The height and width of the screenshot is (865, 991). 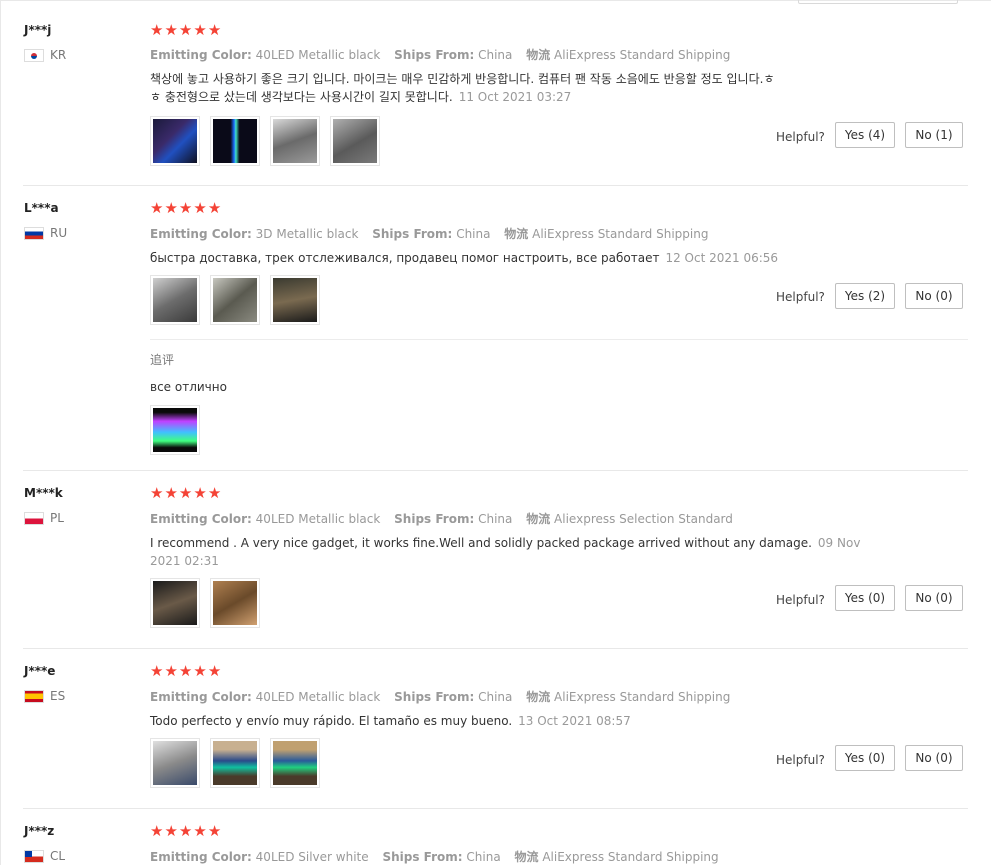 I want to click on followup-divider, so click(x=559, y=339).